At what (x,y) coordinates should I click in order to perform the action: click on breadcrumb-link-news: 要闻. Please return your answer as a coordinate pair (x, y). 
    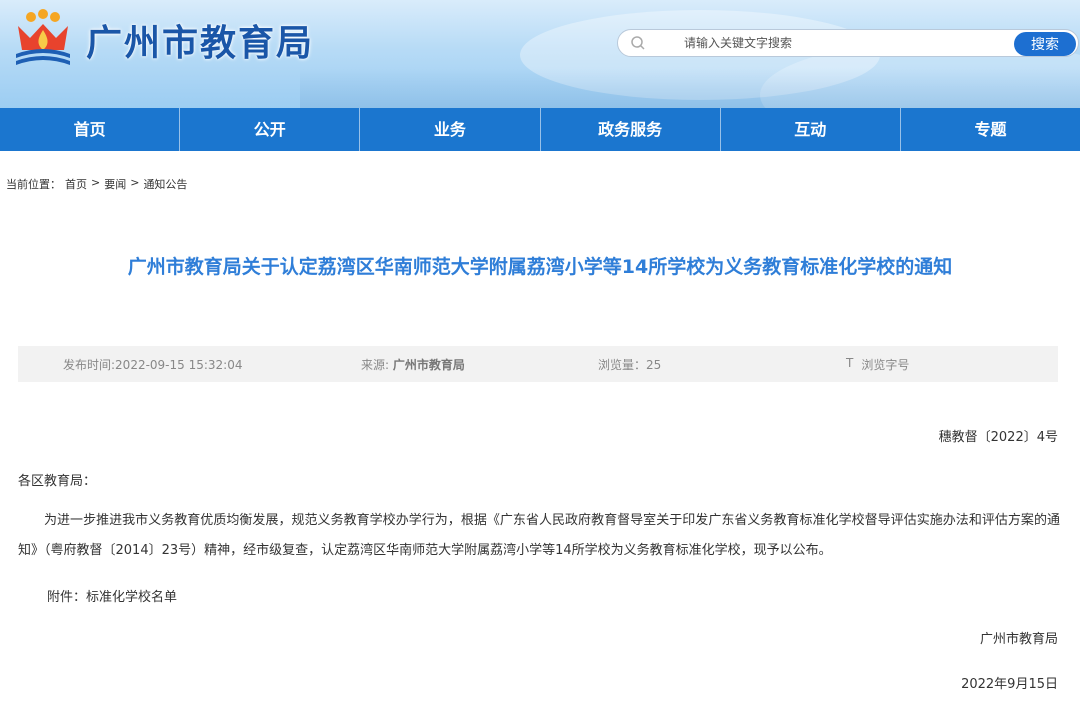
    Looking at the image, I should click on (115, 184).